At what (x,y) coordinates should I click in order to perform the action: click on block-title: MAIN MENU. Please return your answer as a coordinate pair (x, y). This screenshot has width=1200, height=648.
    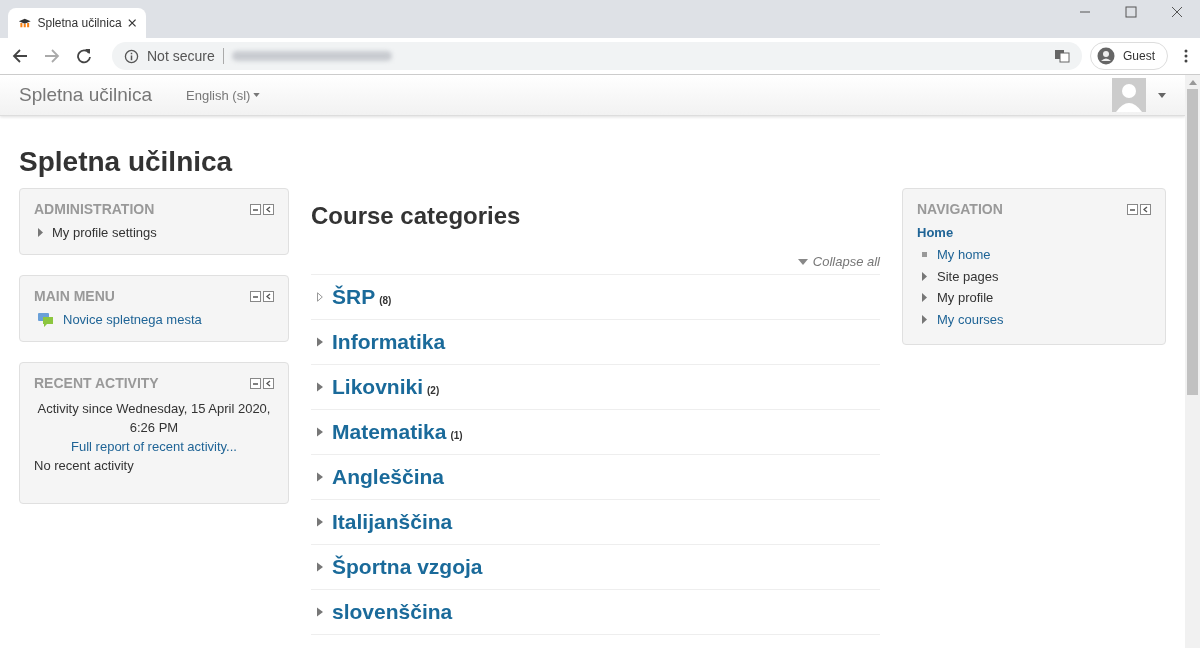
    Looking at the image, I should click on (74, 296).